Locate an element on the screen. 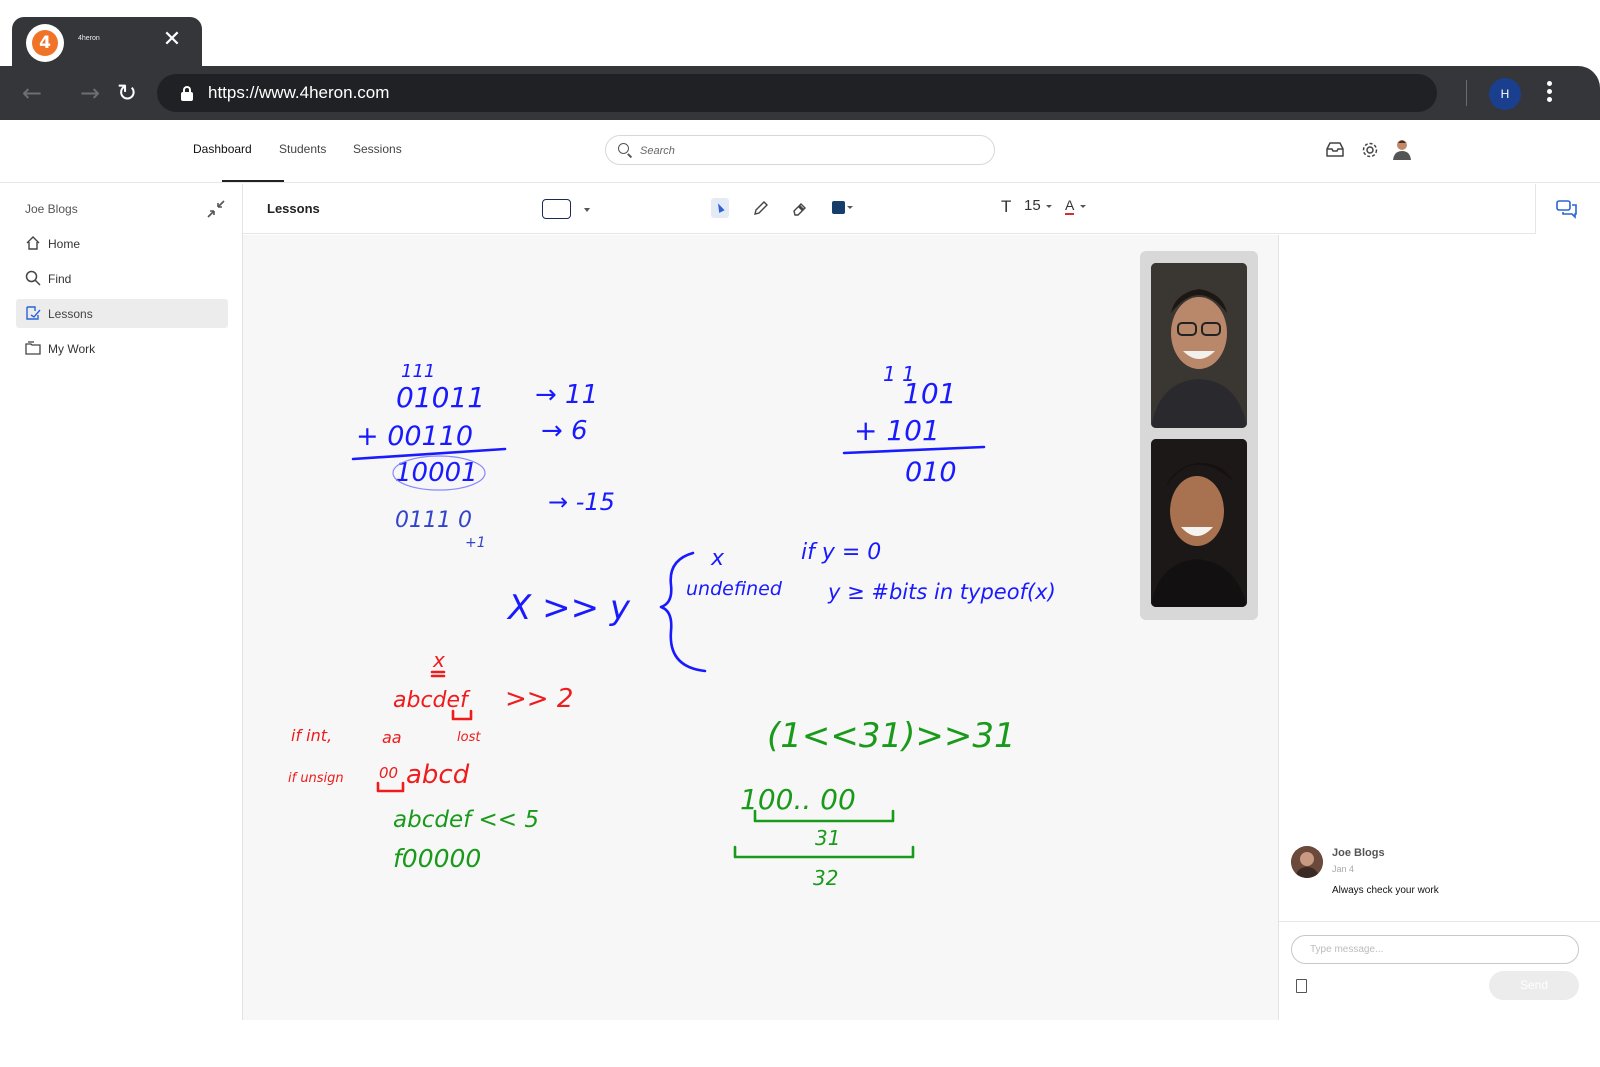 The width and height of the screenshot is (1600, 1067). chat-divider is located at coordinates (1439, 921).